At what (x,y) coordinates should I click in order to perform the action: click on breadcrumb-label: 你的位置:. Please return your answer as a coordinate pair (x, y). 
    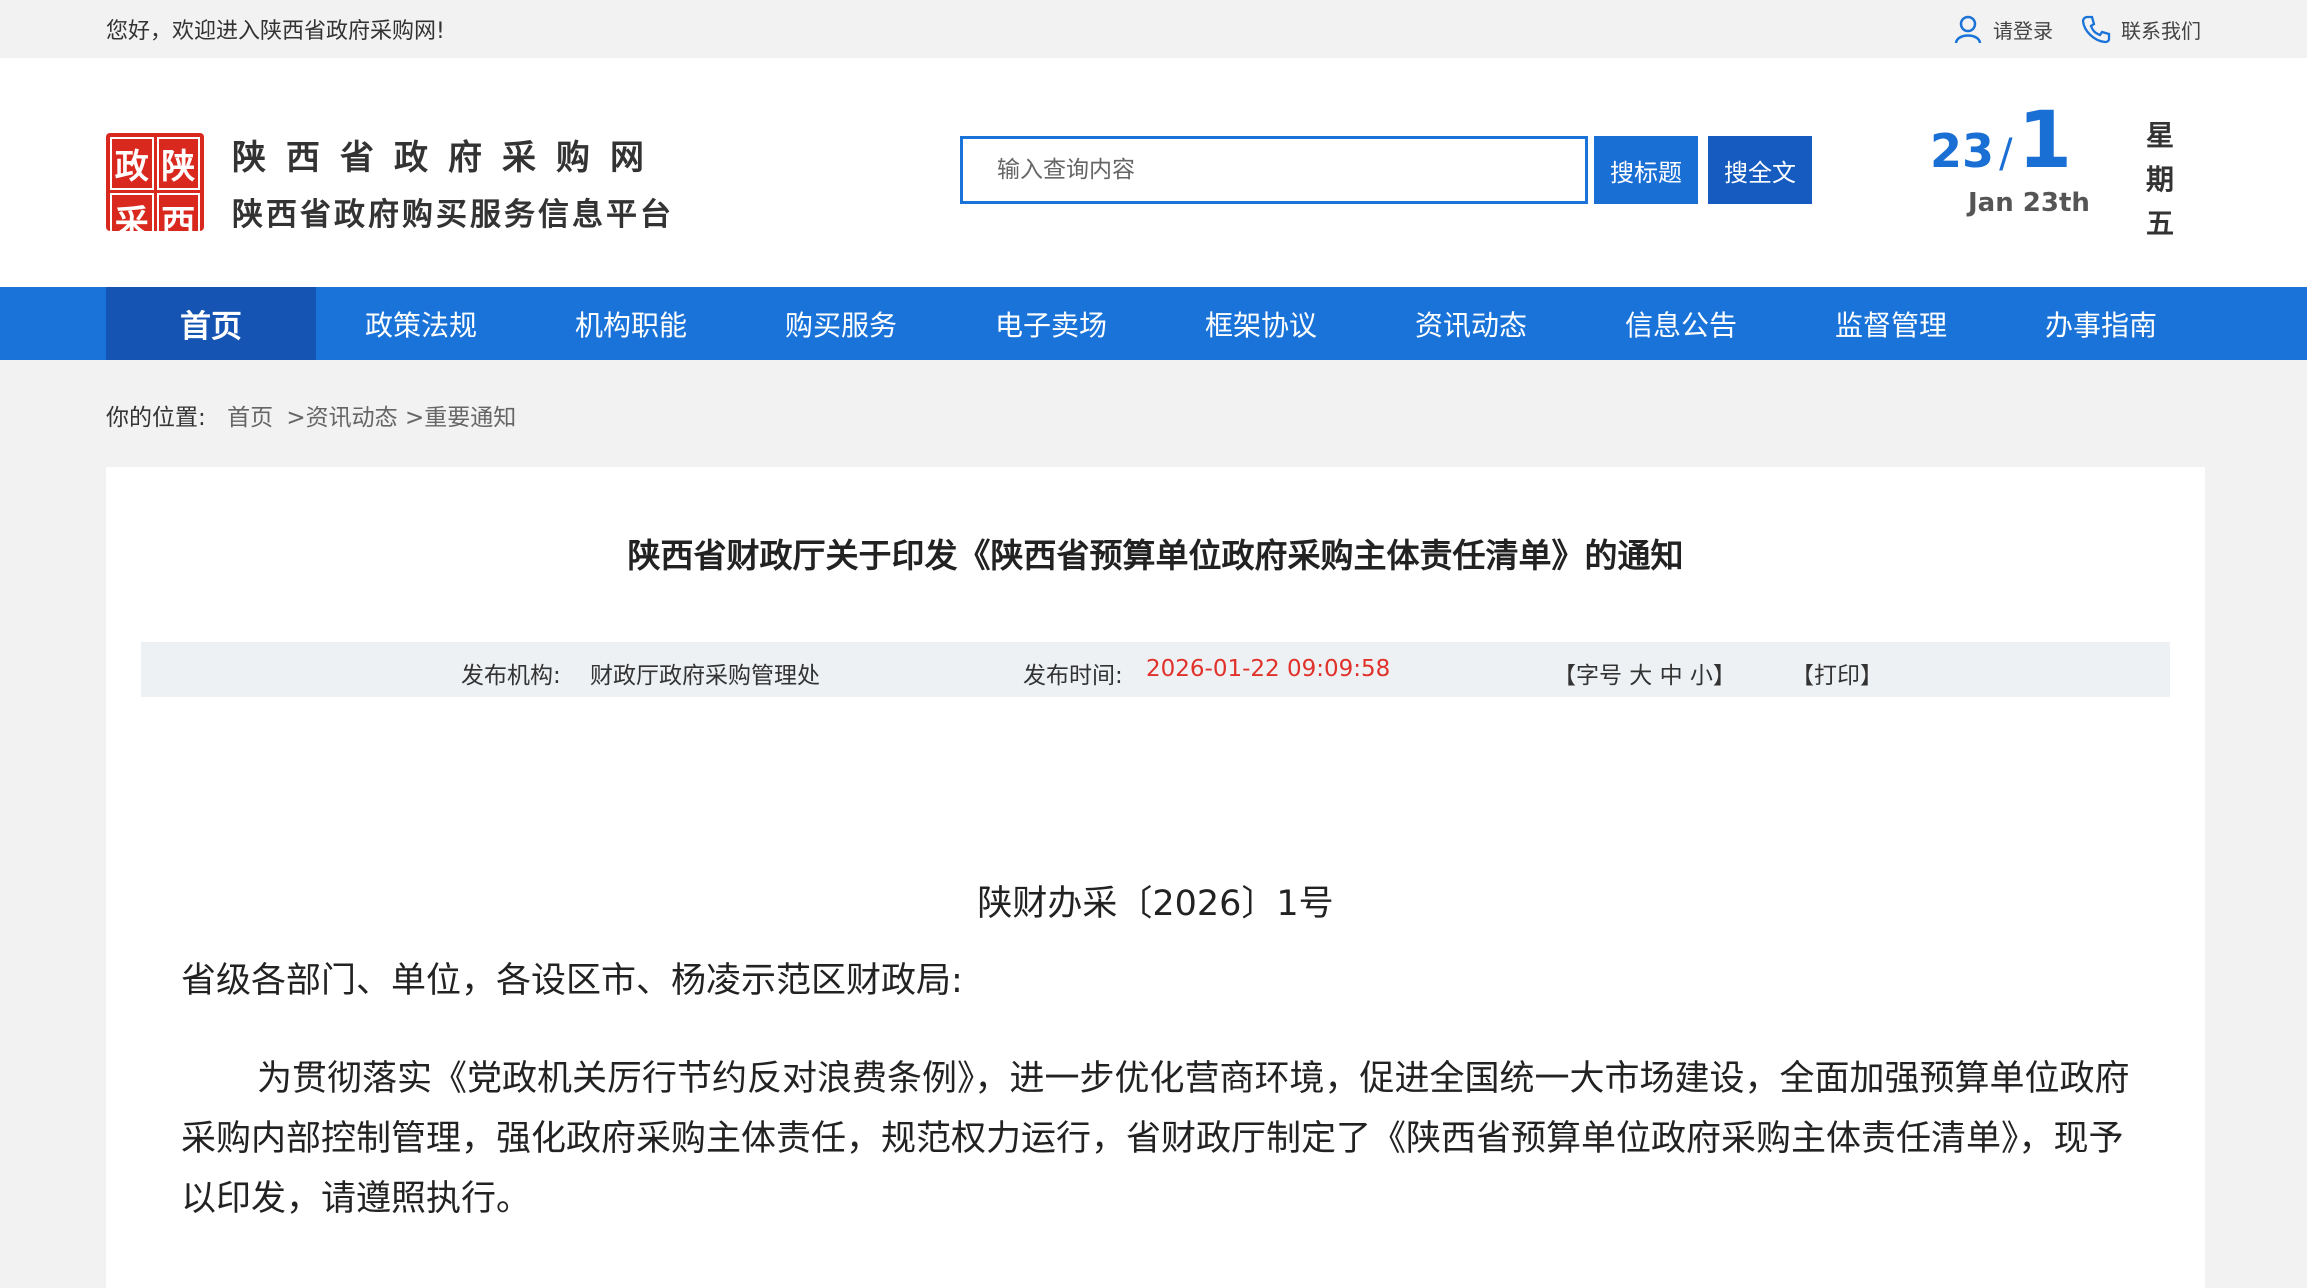
    Looking at the image, I should click on (156, 418).